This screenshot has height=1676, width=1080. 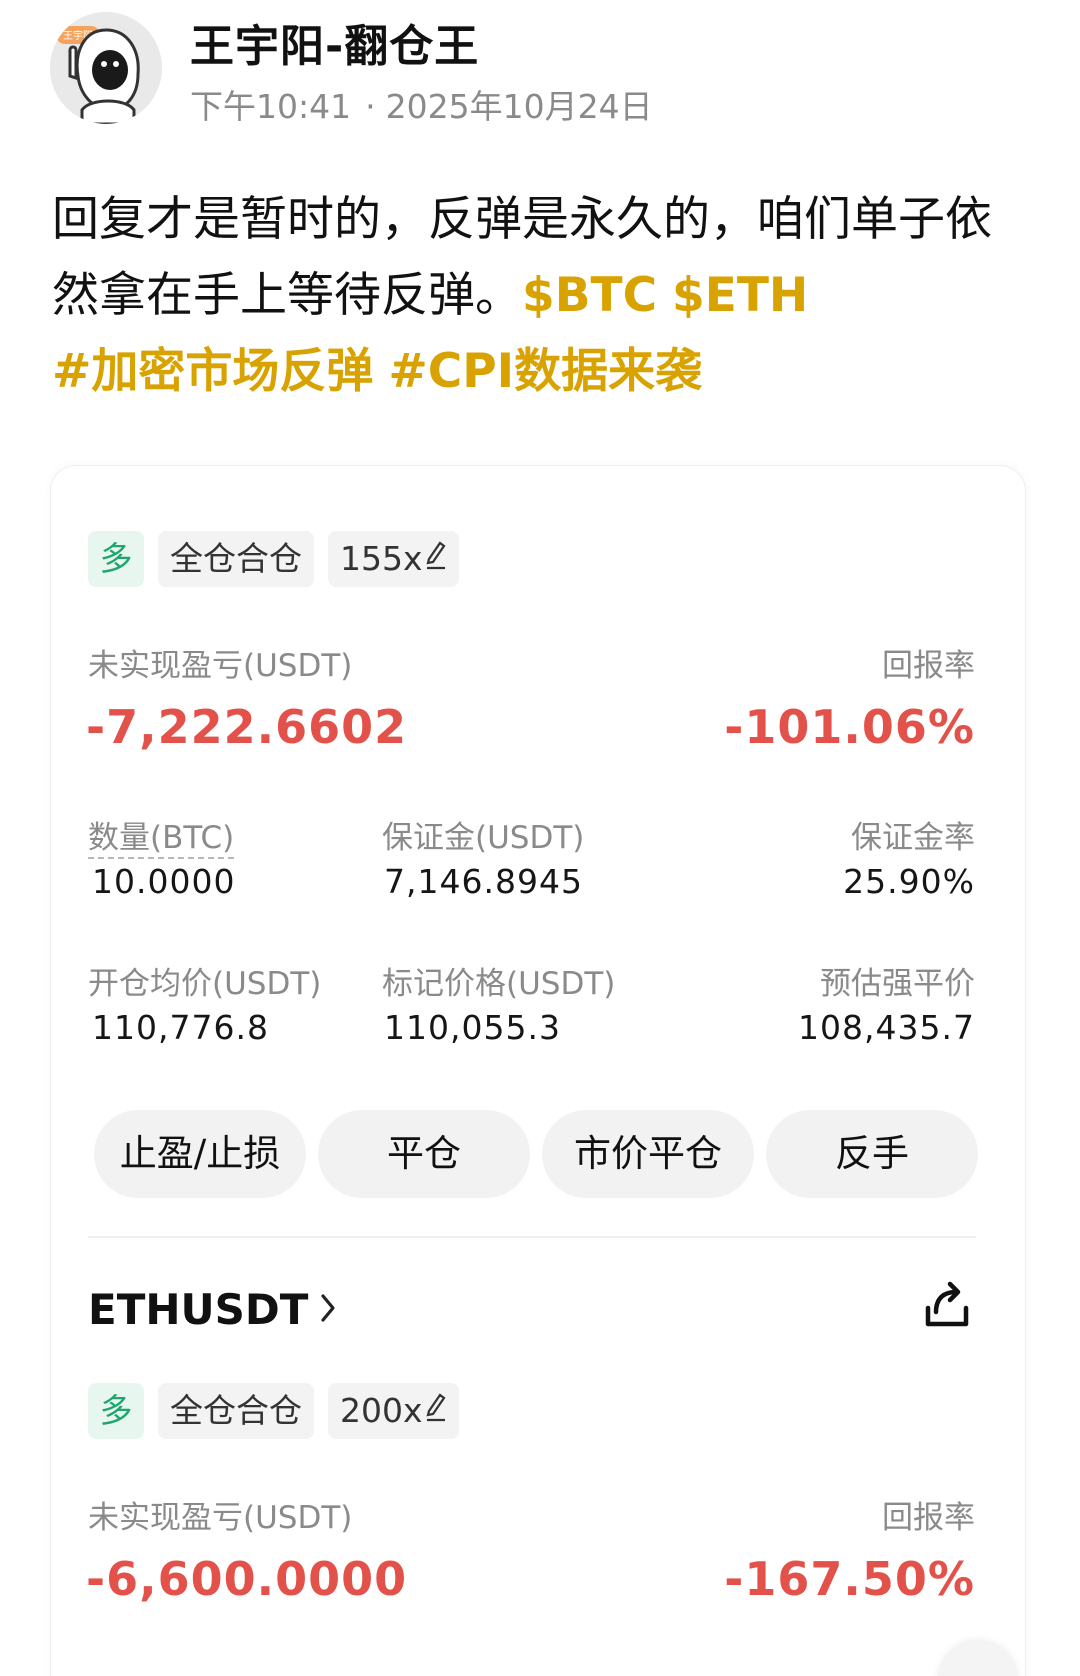 I want to click on author-name: 王宇阳-翻仓王, so click(x=334, y=42).